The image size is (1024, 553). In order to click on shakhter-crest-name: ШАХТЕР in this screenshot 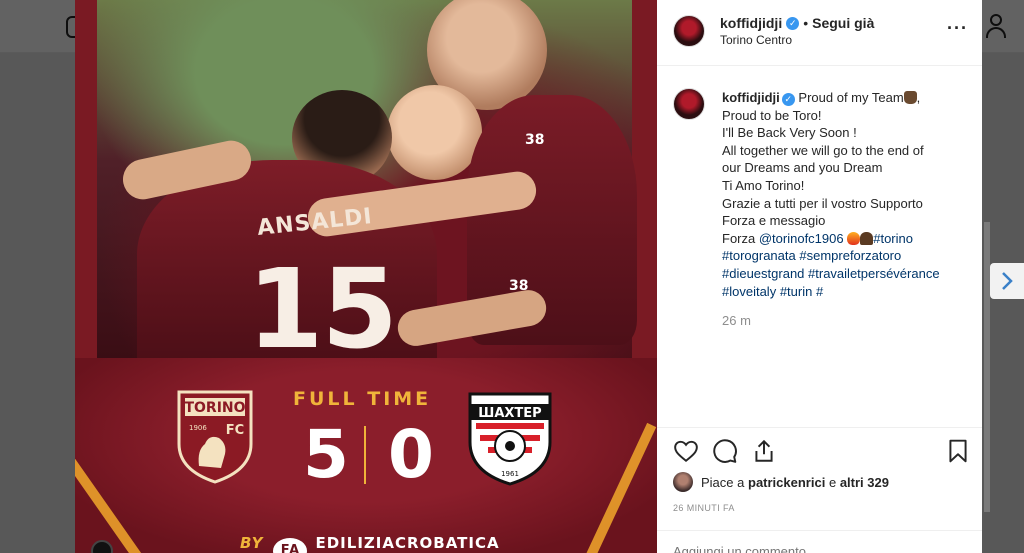, I will do `click(509, 413)`.